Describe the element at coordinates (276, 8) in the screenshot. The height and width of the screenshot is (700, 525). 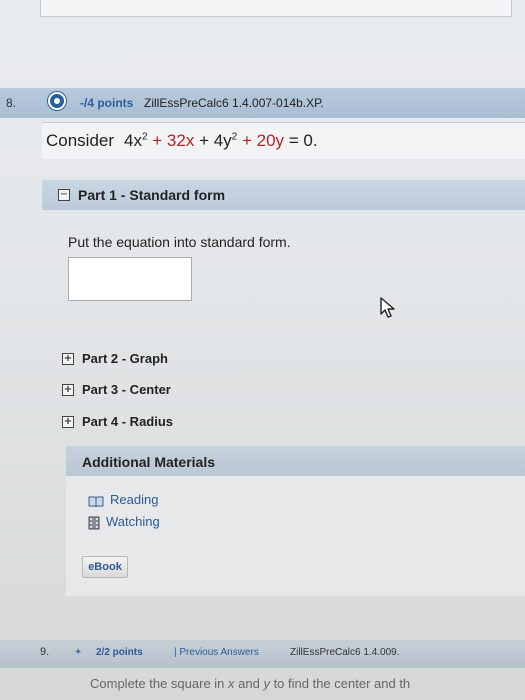
I see `previous-question-box` at that location.